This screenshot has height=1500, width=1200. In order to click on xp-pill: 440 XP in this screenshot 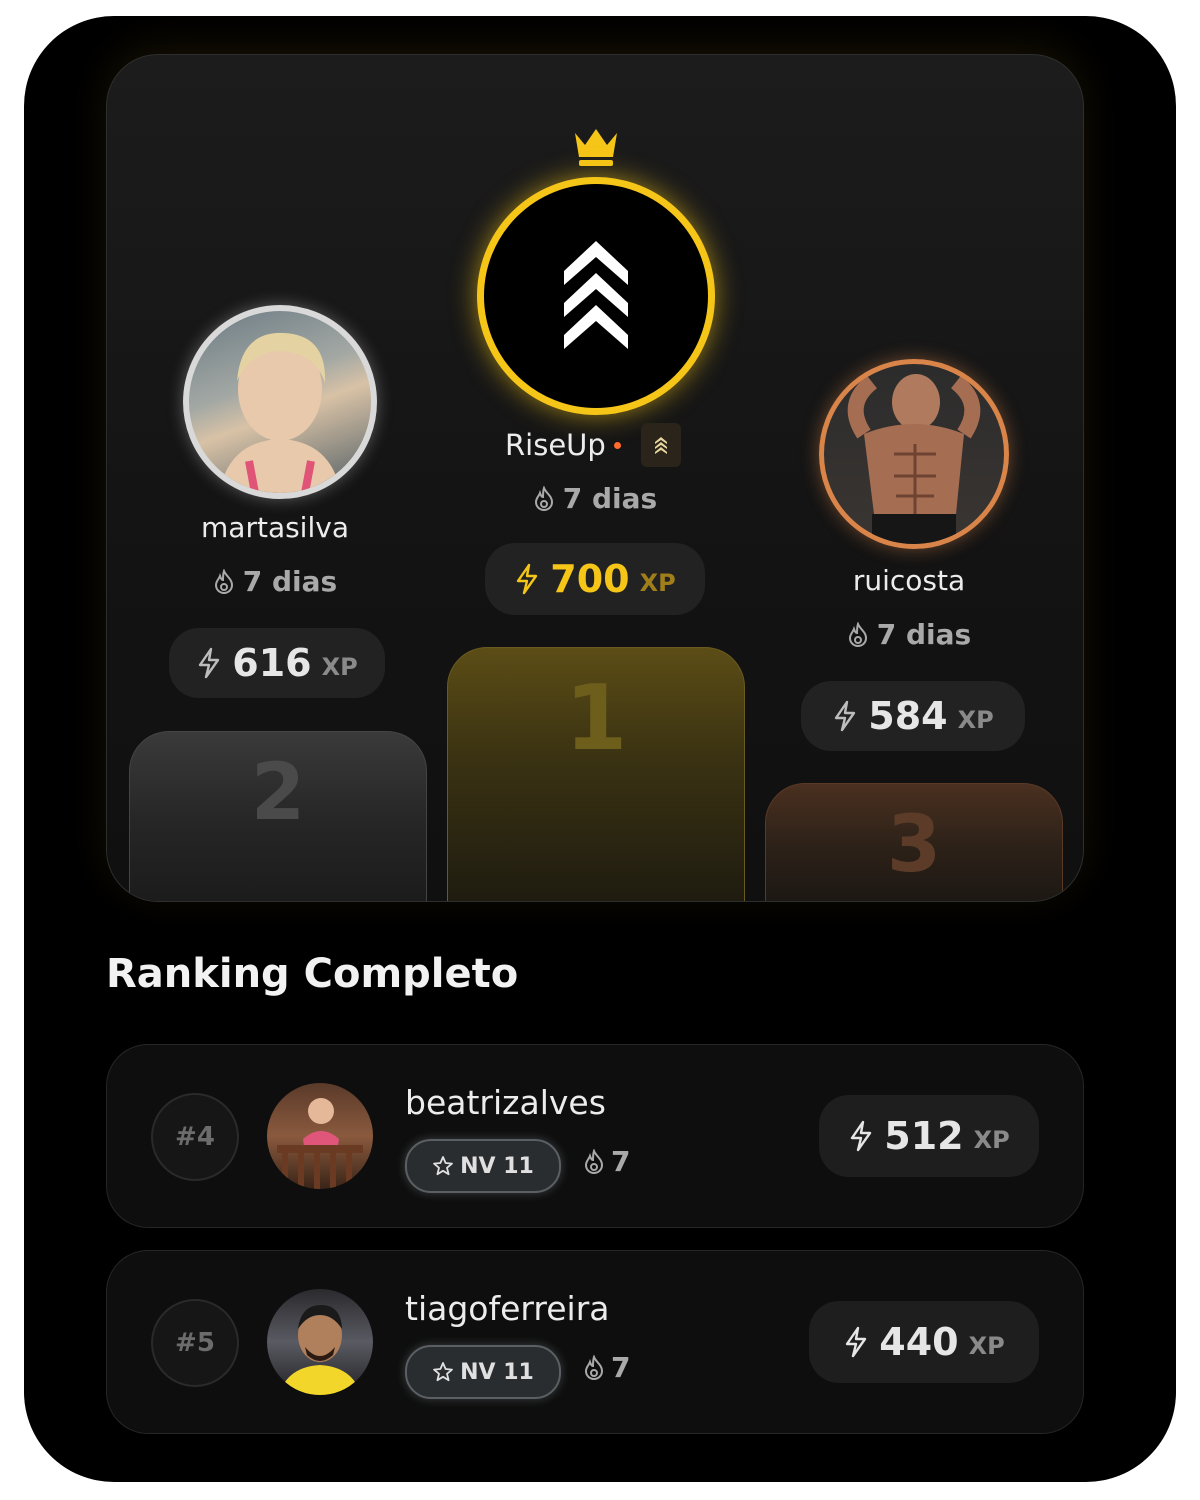, I will do `click(924, 1342)`.